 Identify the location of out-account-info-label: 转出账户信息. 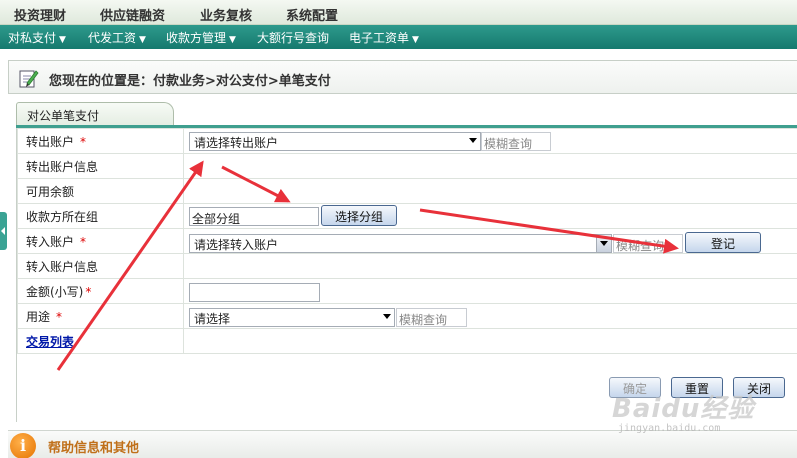
(100, 166).